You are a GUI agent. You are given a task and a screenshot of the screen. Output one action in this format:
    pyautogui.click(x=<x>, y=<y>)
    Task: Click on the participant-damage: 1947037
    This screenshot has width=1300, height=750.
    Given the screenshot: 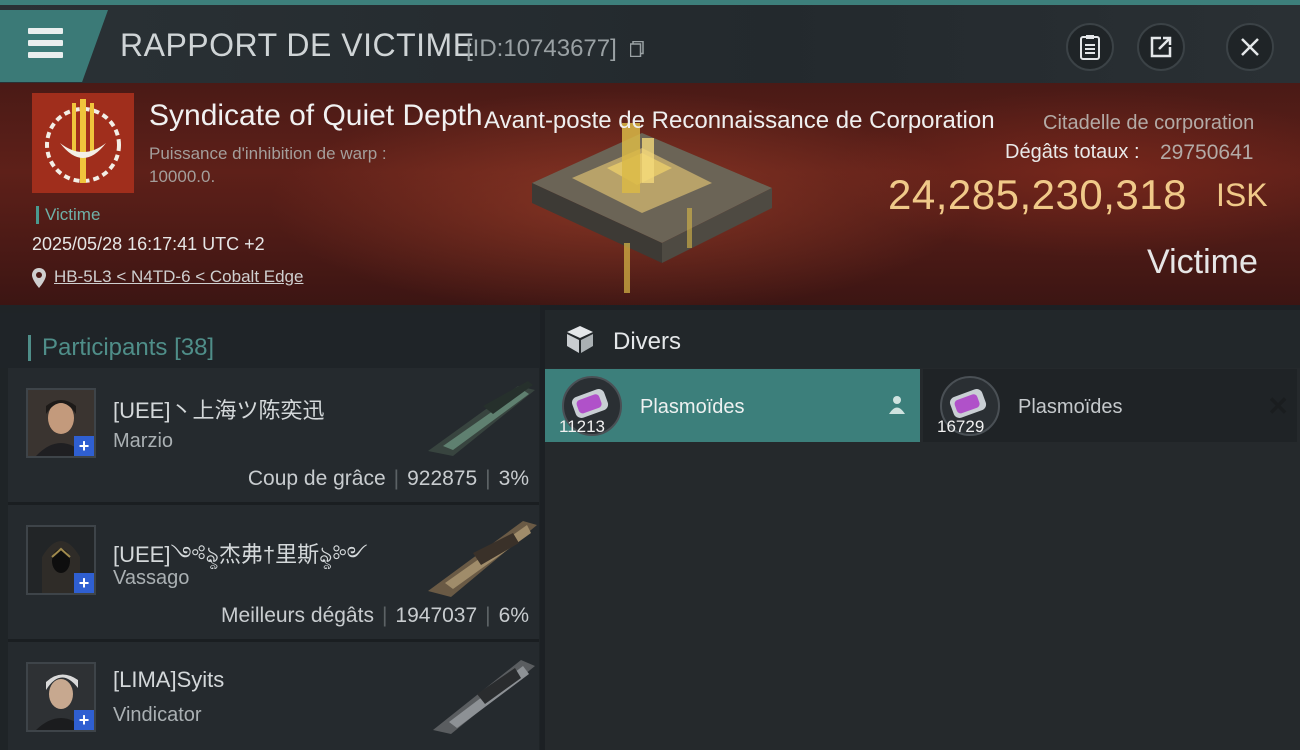 What is the action you would take?
    pyautogui.click(x=436, y=615)
    